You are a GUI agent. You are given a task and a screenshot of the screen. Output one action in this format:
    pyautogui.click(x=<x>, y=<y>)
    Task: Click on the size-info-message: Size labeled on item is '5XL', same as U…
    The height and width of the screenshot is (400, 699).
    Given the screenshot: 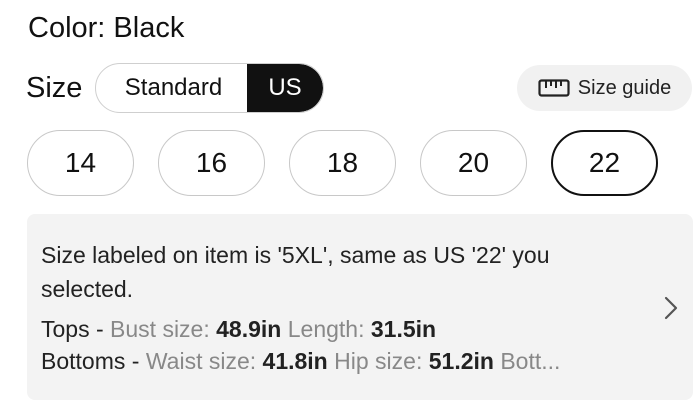 What is the action you would take?
    pyautogui.click(x=295, y=272)
    